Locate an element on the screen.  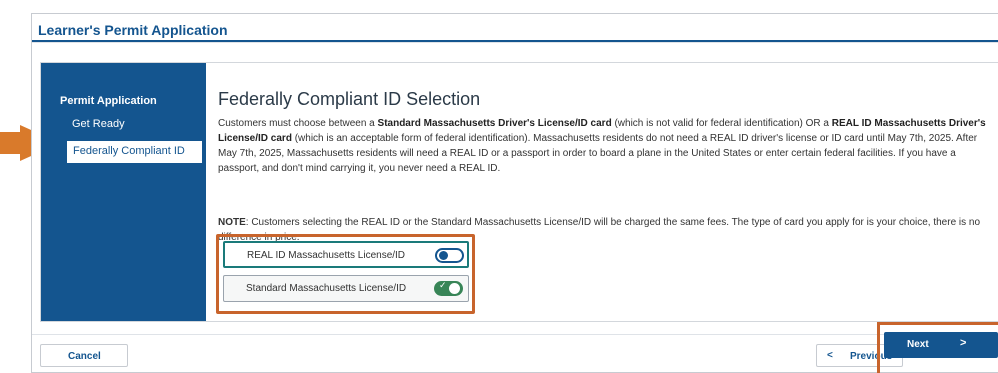
cancel-label: Cancel is located at coordinates (84, 356).